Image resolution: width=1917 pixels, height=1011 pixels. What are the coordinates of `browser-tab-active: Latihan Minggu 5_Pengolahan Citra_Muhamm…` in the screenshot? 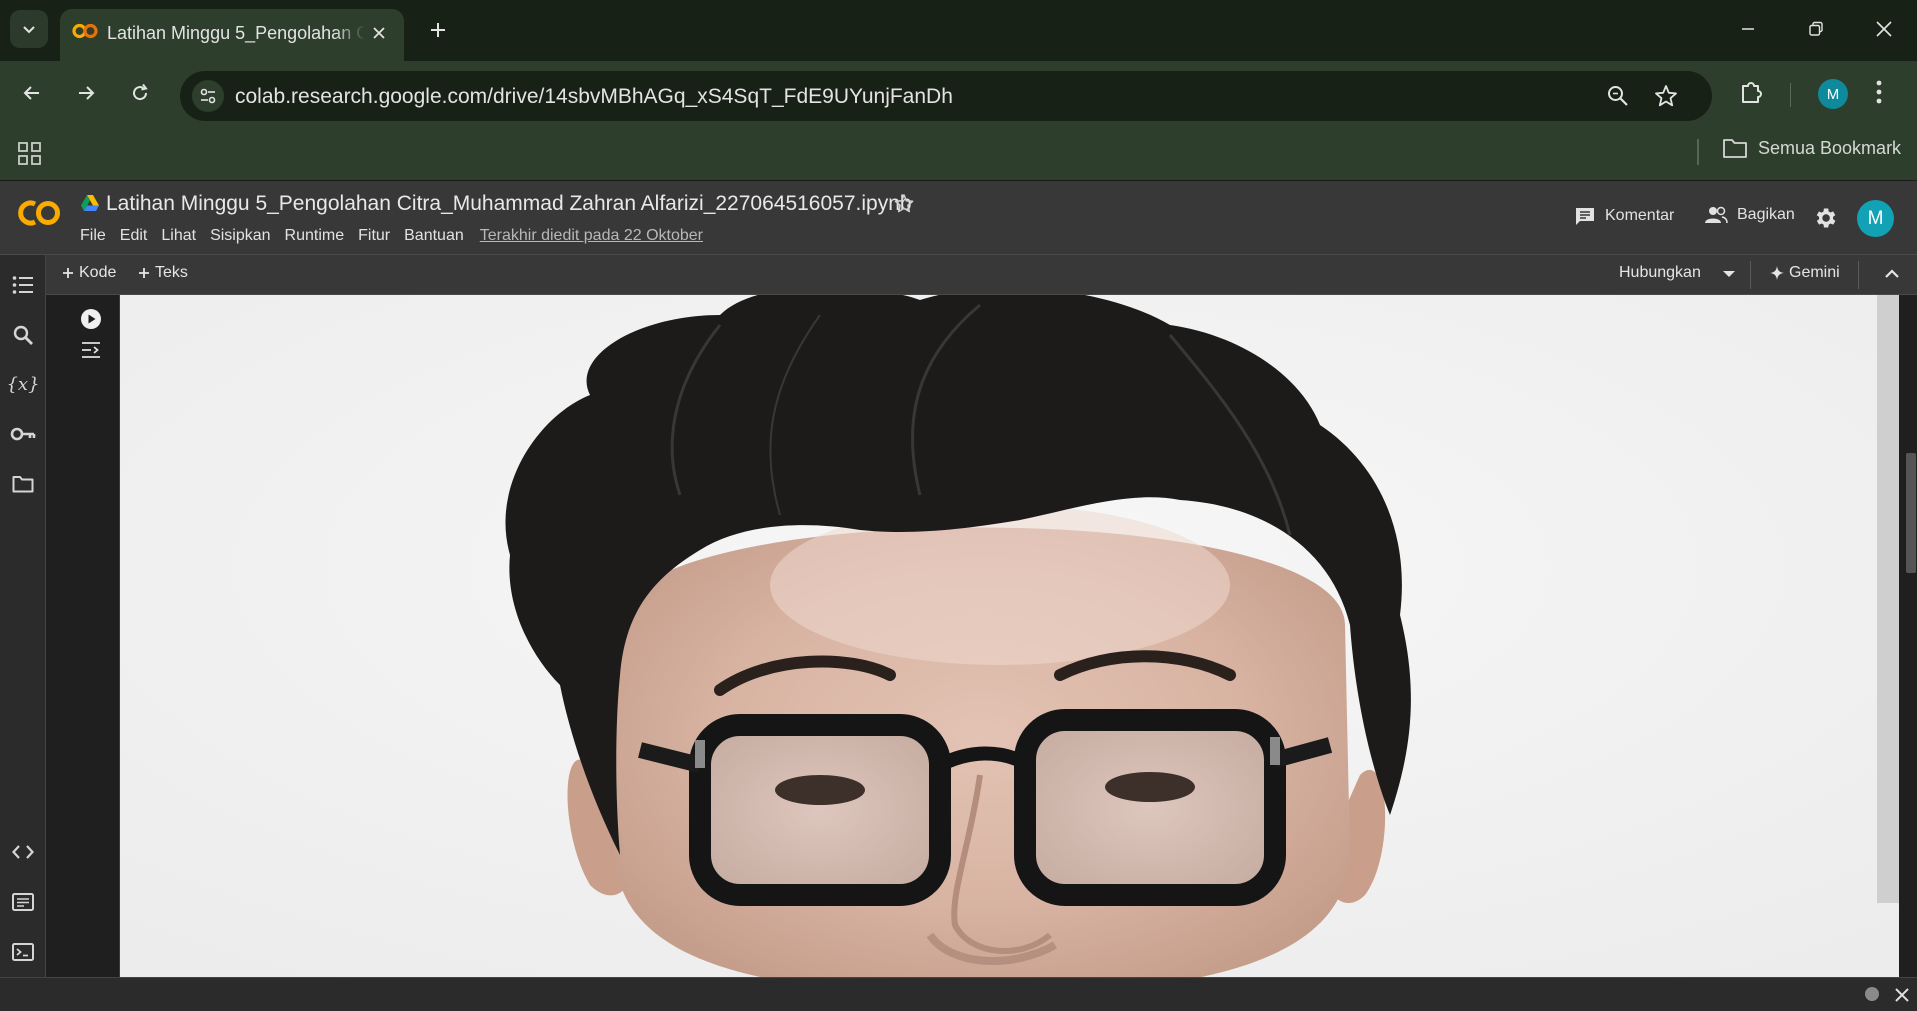 It's located at (232, 35).